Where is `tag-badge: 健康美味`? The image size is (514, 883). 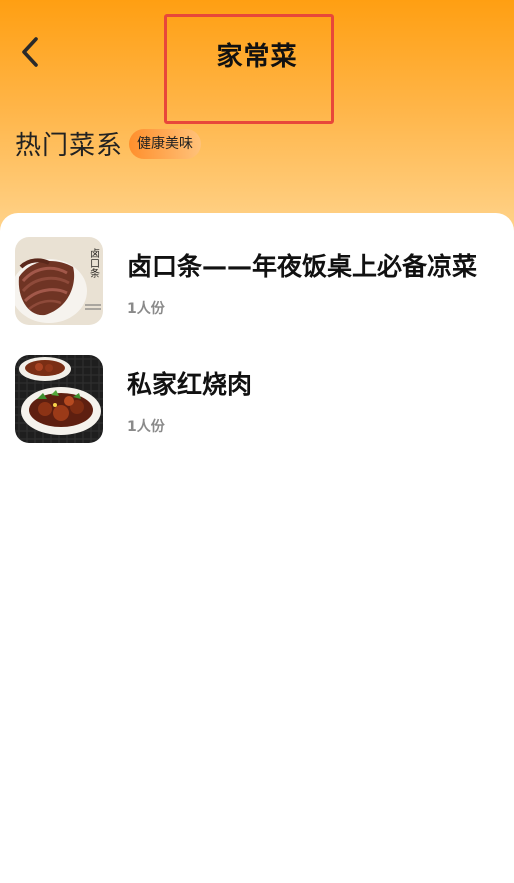
tag-badge: 健康美味 is located at coordinates (165, 144).